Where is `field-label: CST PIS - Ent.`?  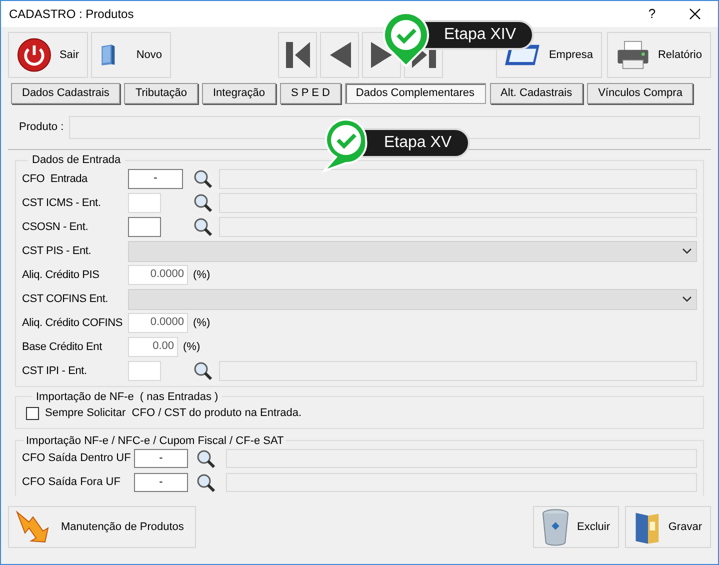
field-label: CST PIS - Ent. is located at coordinates (57, 251).